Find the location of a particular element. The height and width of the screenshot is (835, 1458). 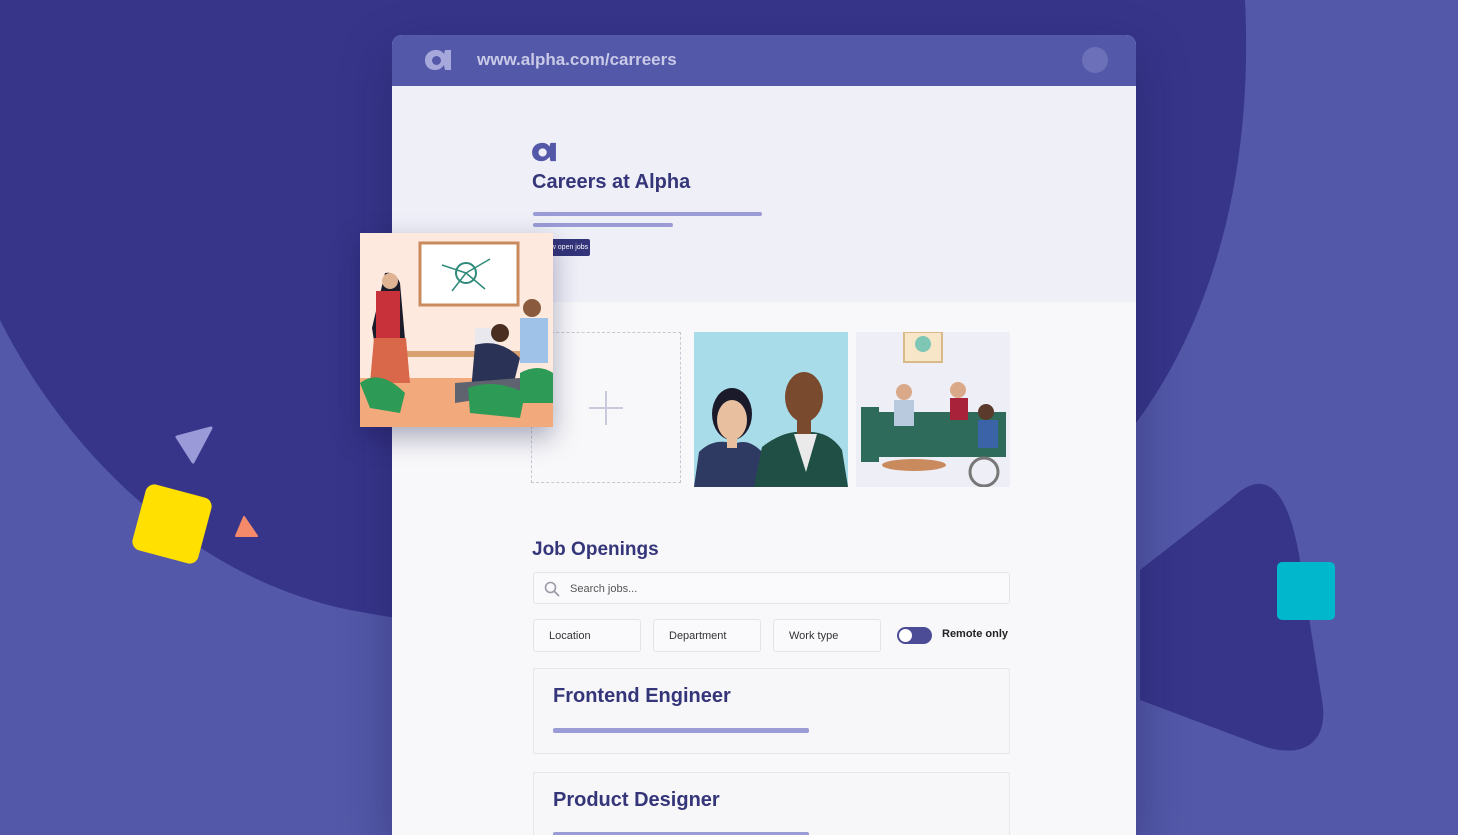

add-photo-button is located at coordinates (606, 407).